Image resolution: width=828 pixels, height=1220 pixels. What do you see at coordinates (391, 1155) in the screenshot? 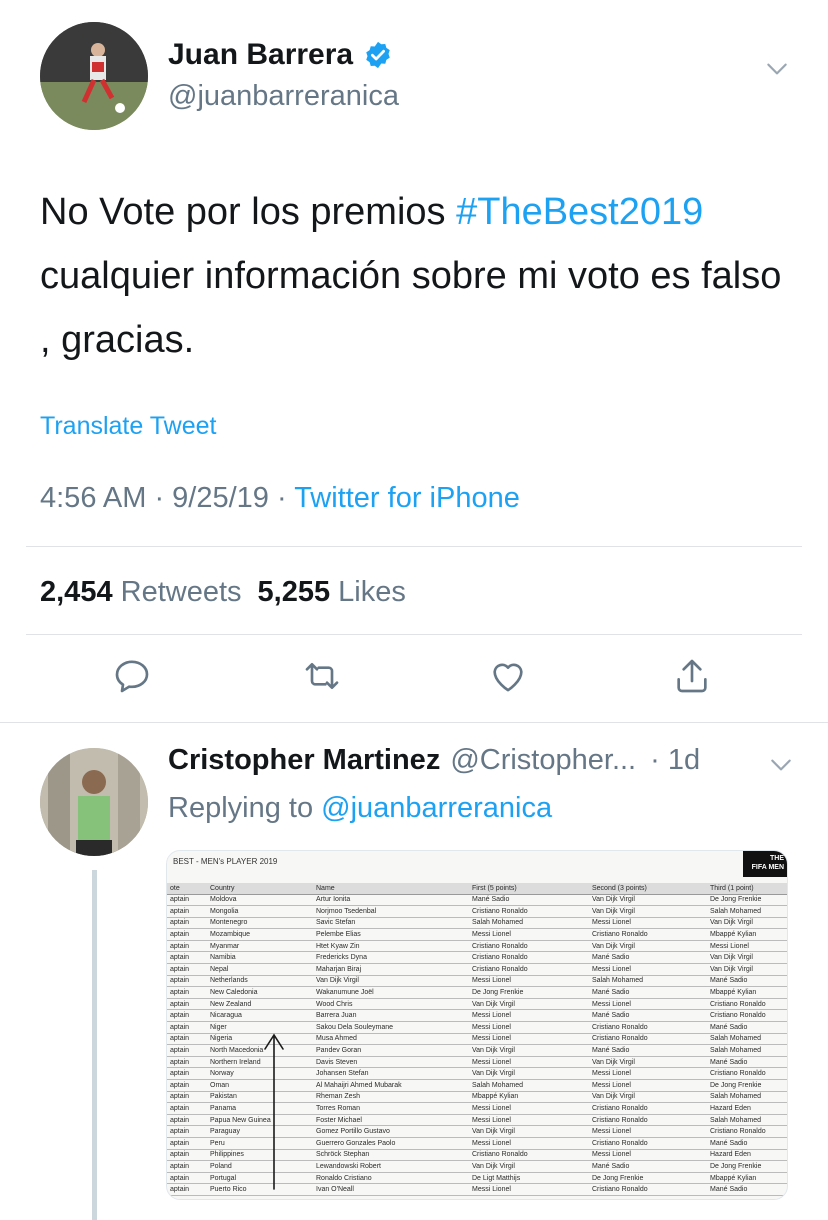
I see `table-cell: Schröck Stephan` at bounding box center [391, 1155].